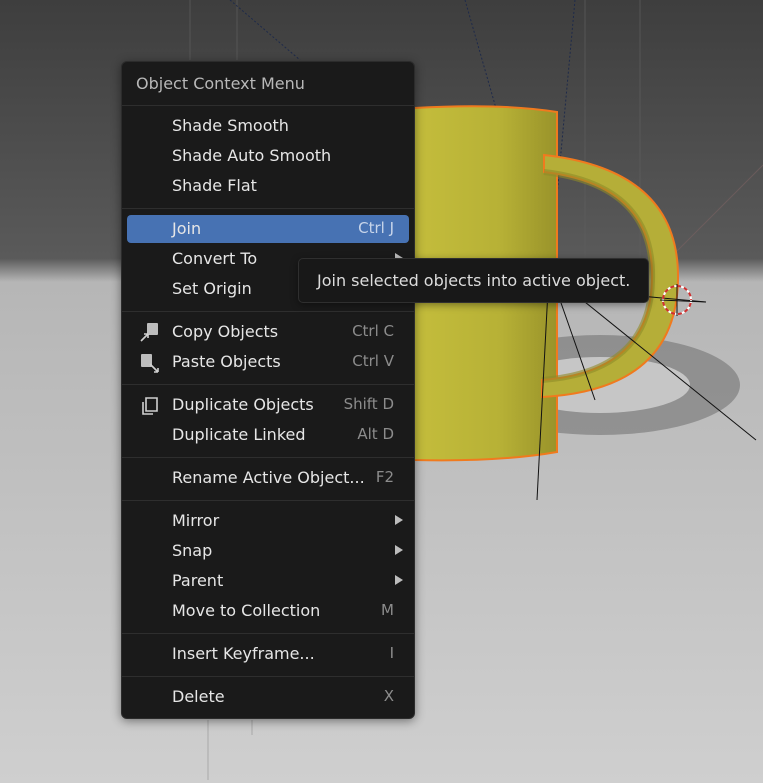 The width and height of the screenshot is (763, 783). I want to click on menu-item-label: Delete, so click(198, 696).